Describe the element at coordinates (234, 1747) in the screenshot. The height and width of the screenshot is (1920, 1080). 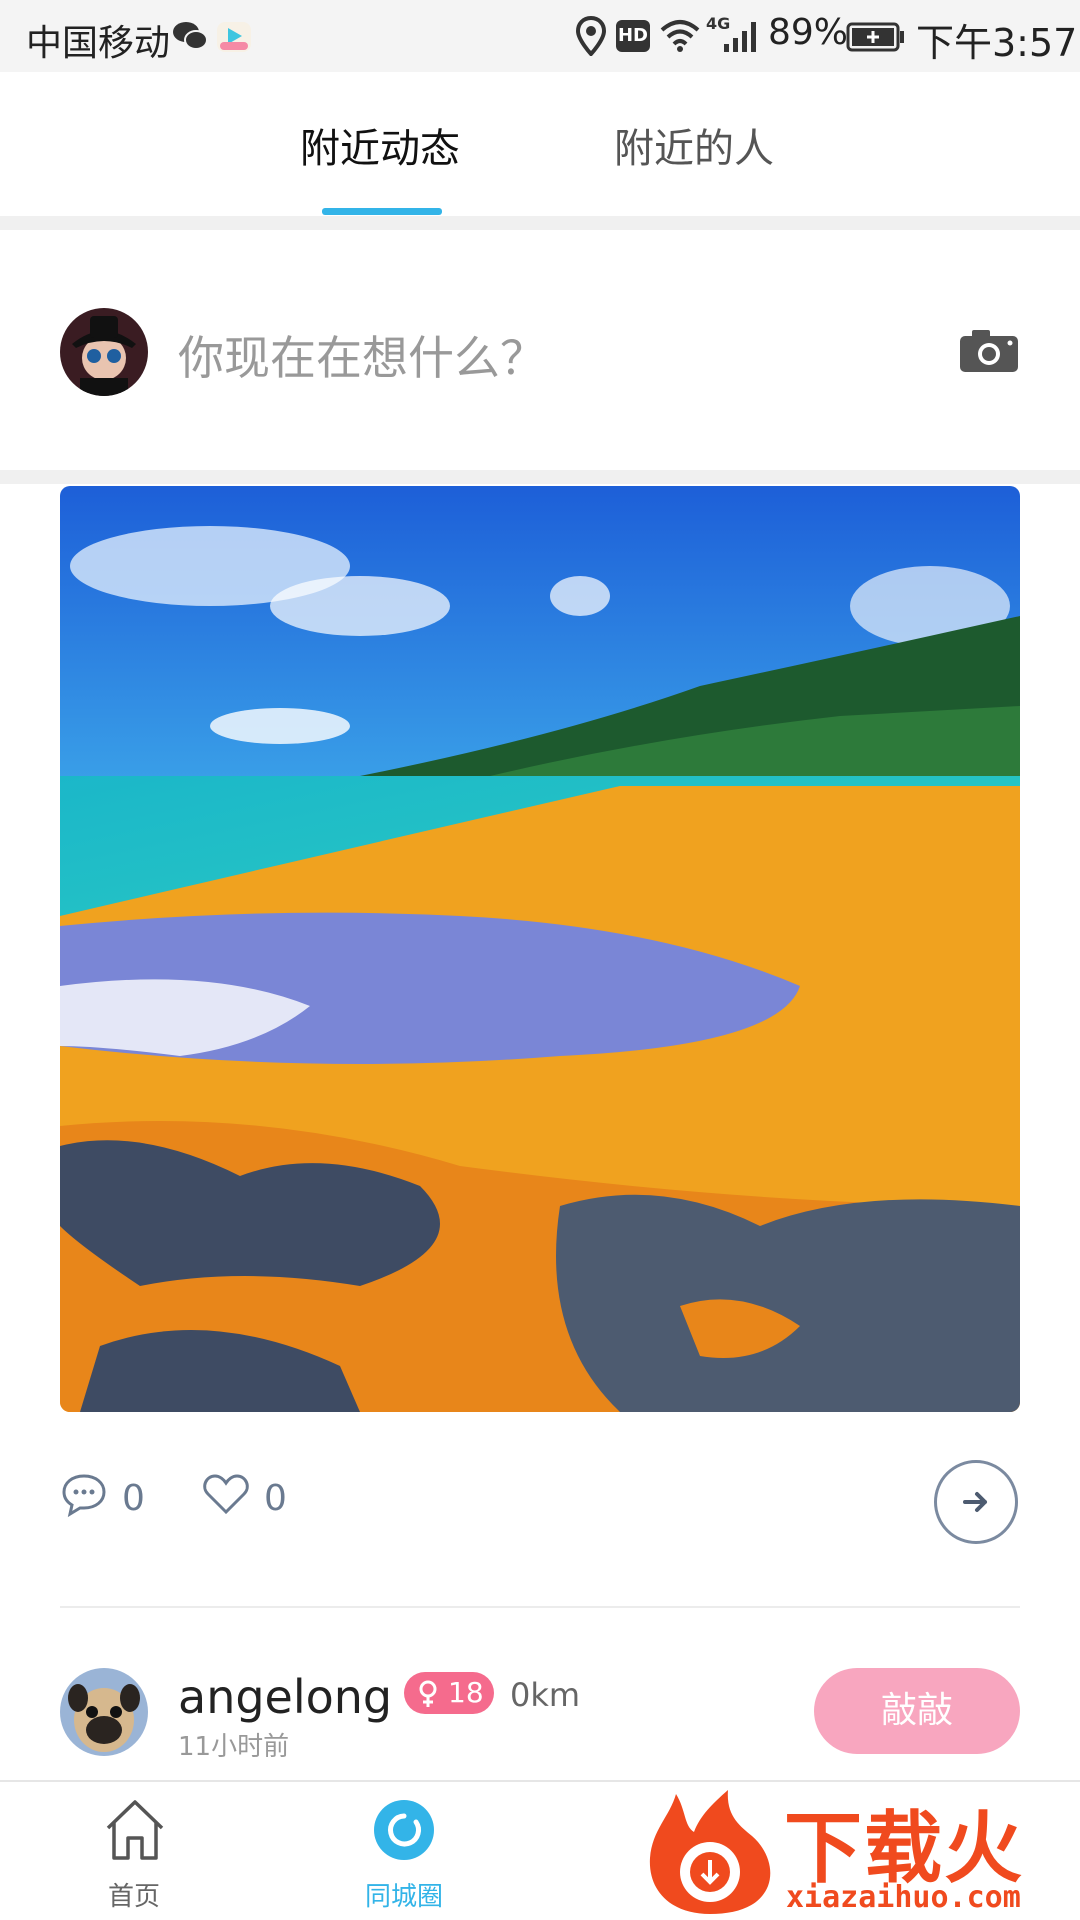
I see `post-time: 11小时前` at that location.